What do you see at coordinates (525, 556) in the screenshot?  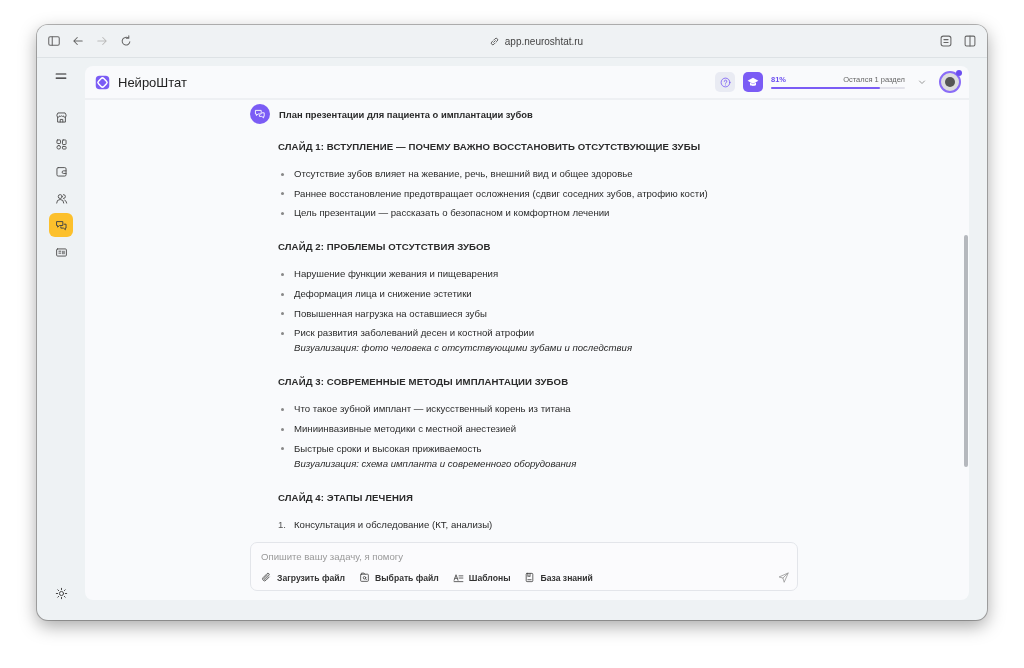 I see `message-input: Опишите вашу задачу, я помогу` at bounding box center [525, 556].